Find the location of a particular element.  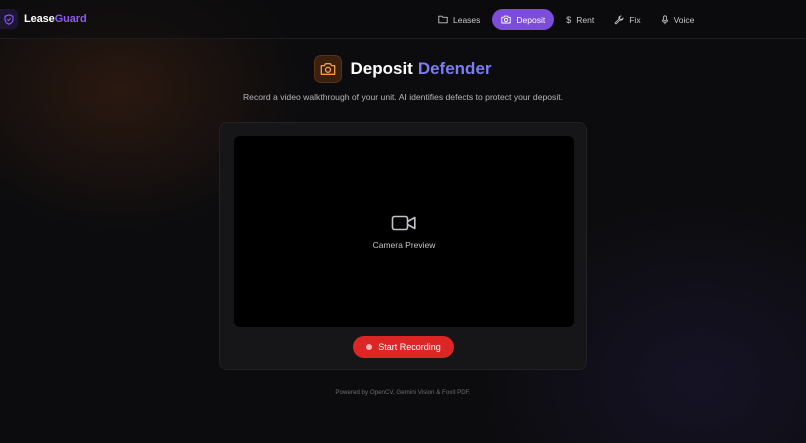

nav-item-label: Deposit is located at coordinates (531, 19).